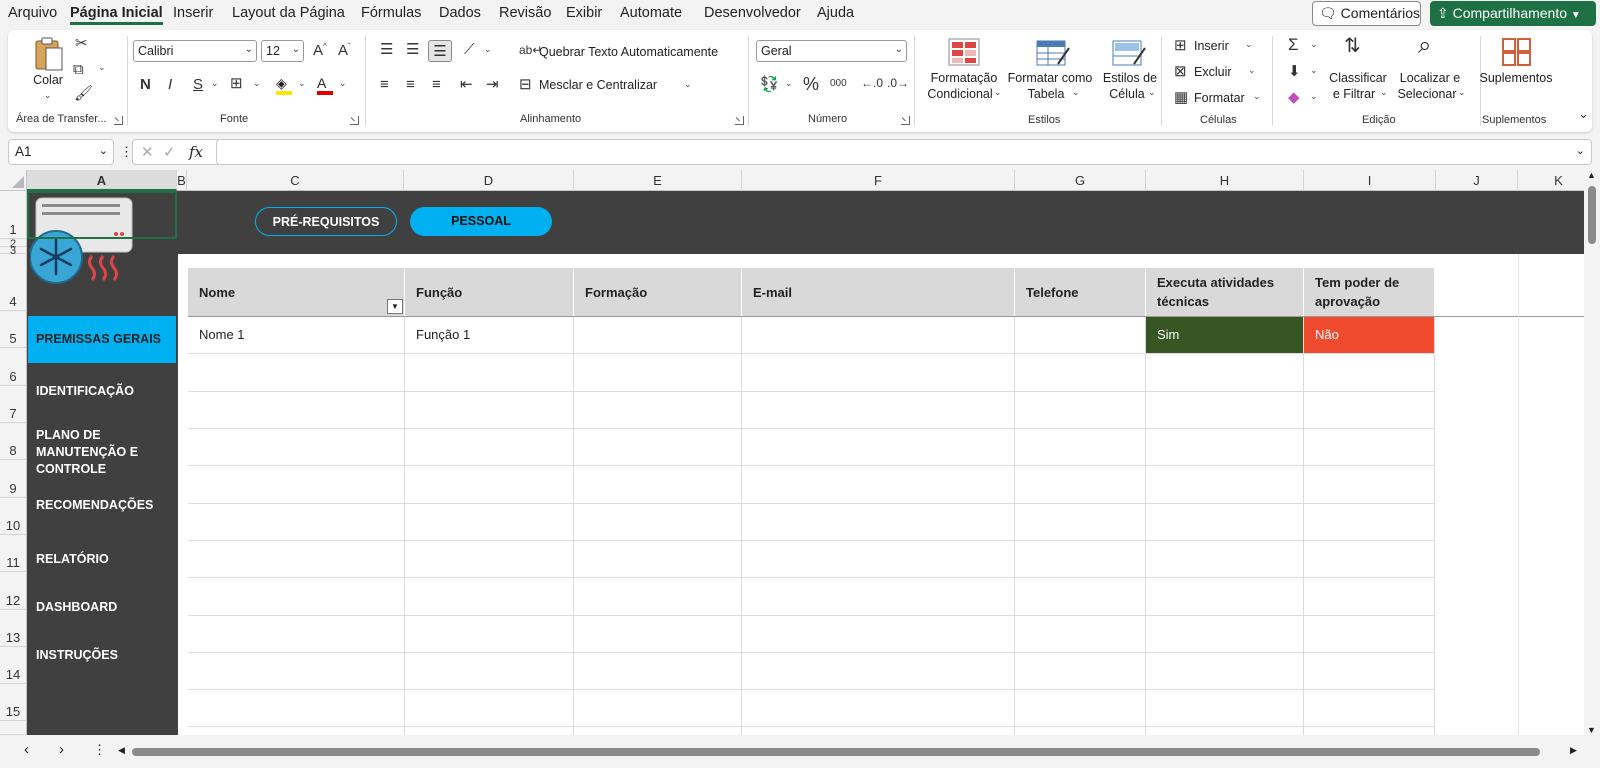 The image size is (1600, 768). I want to click on row-header-10: 10, so click(13, 516).